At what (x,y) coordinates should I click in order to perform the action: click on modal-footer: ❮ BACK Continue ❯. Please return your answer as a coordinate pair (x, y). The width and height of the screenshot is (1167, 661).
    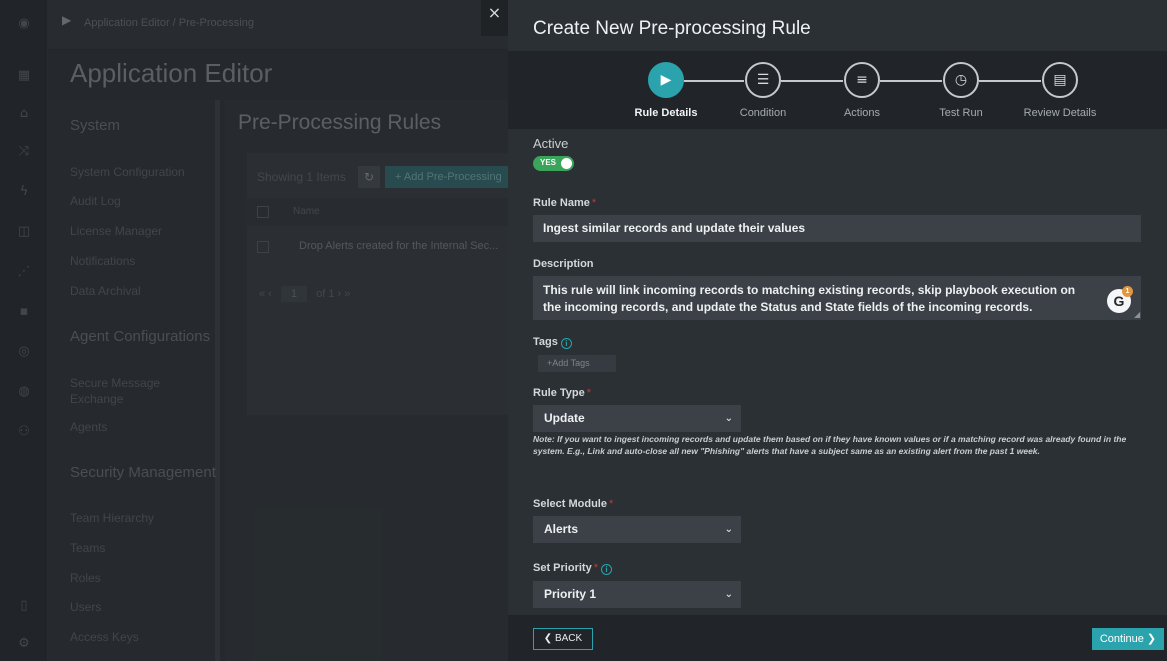
    Looking at the image, I should click on (837, 638).